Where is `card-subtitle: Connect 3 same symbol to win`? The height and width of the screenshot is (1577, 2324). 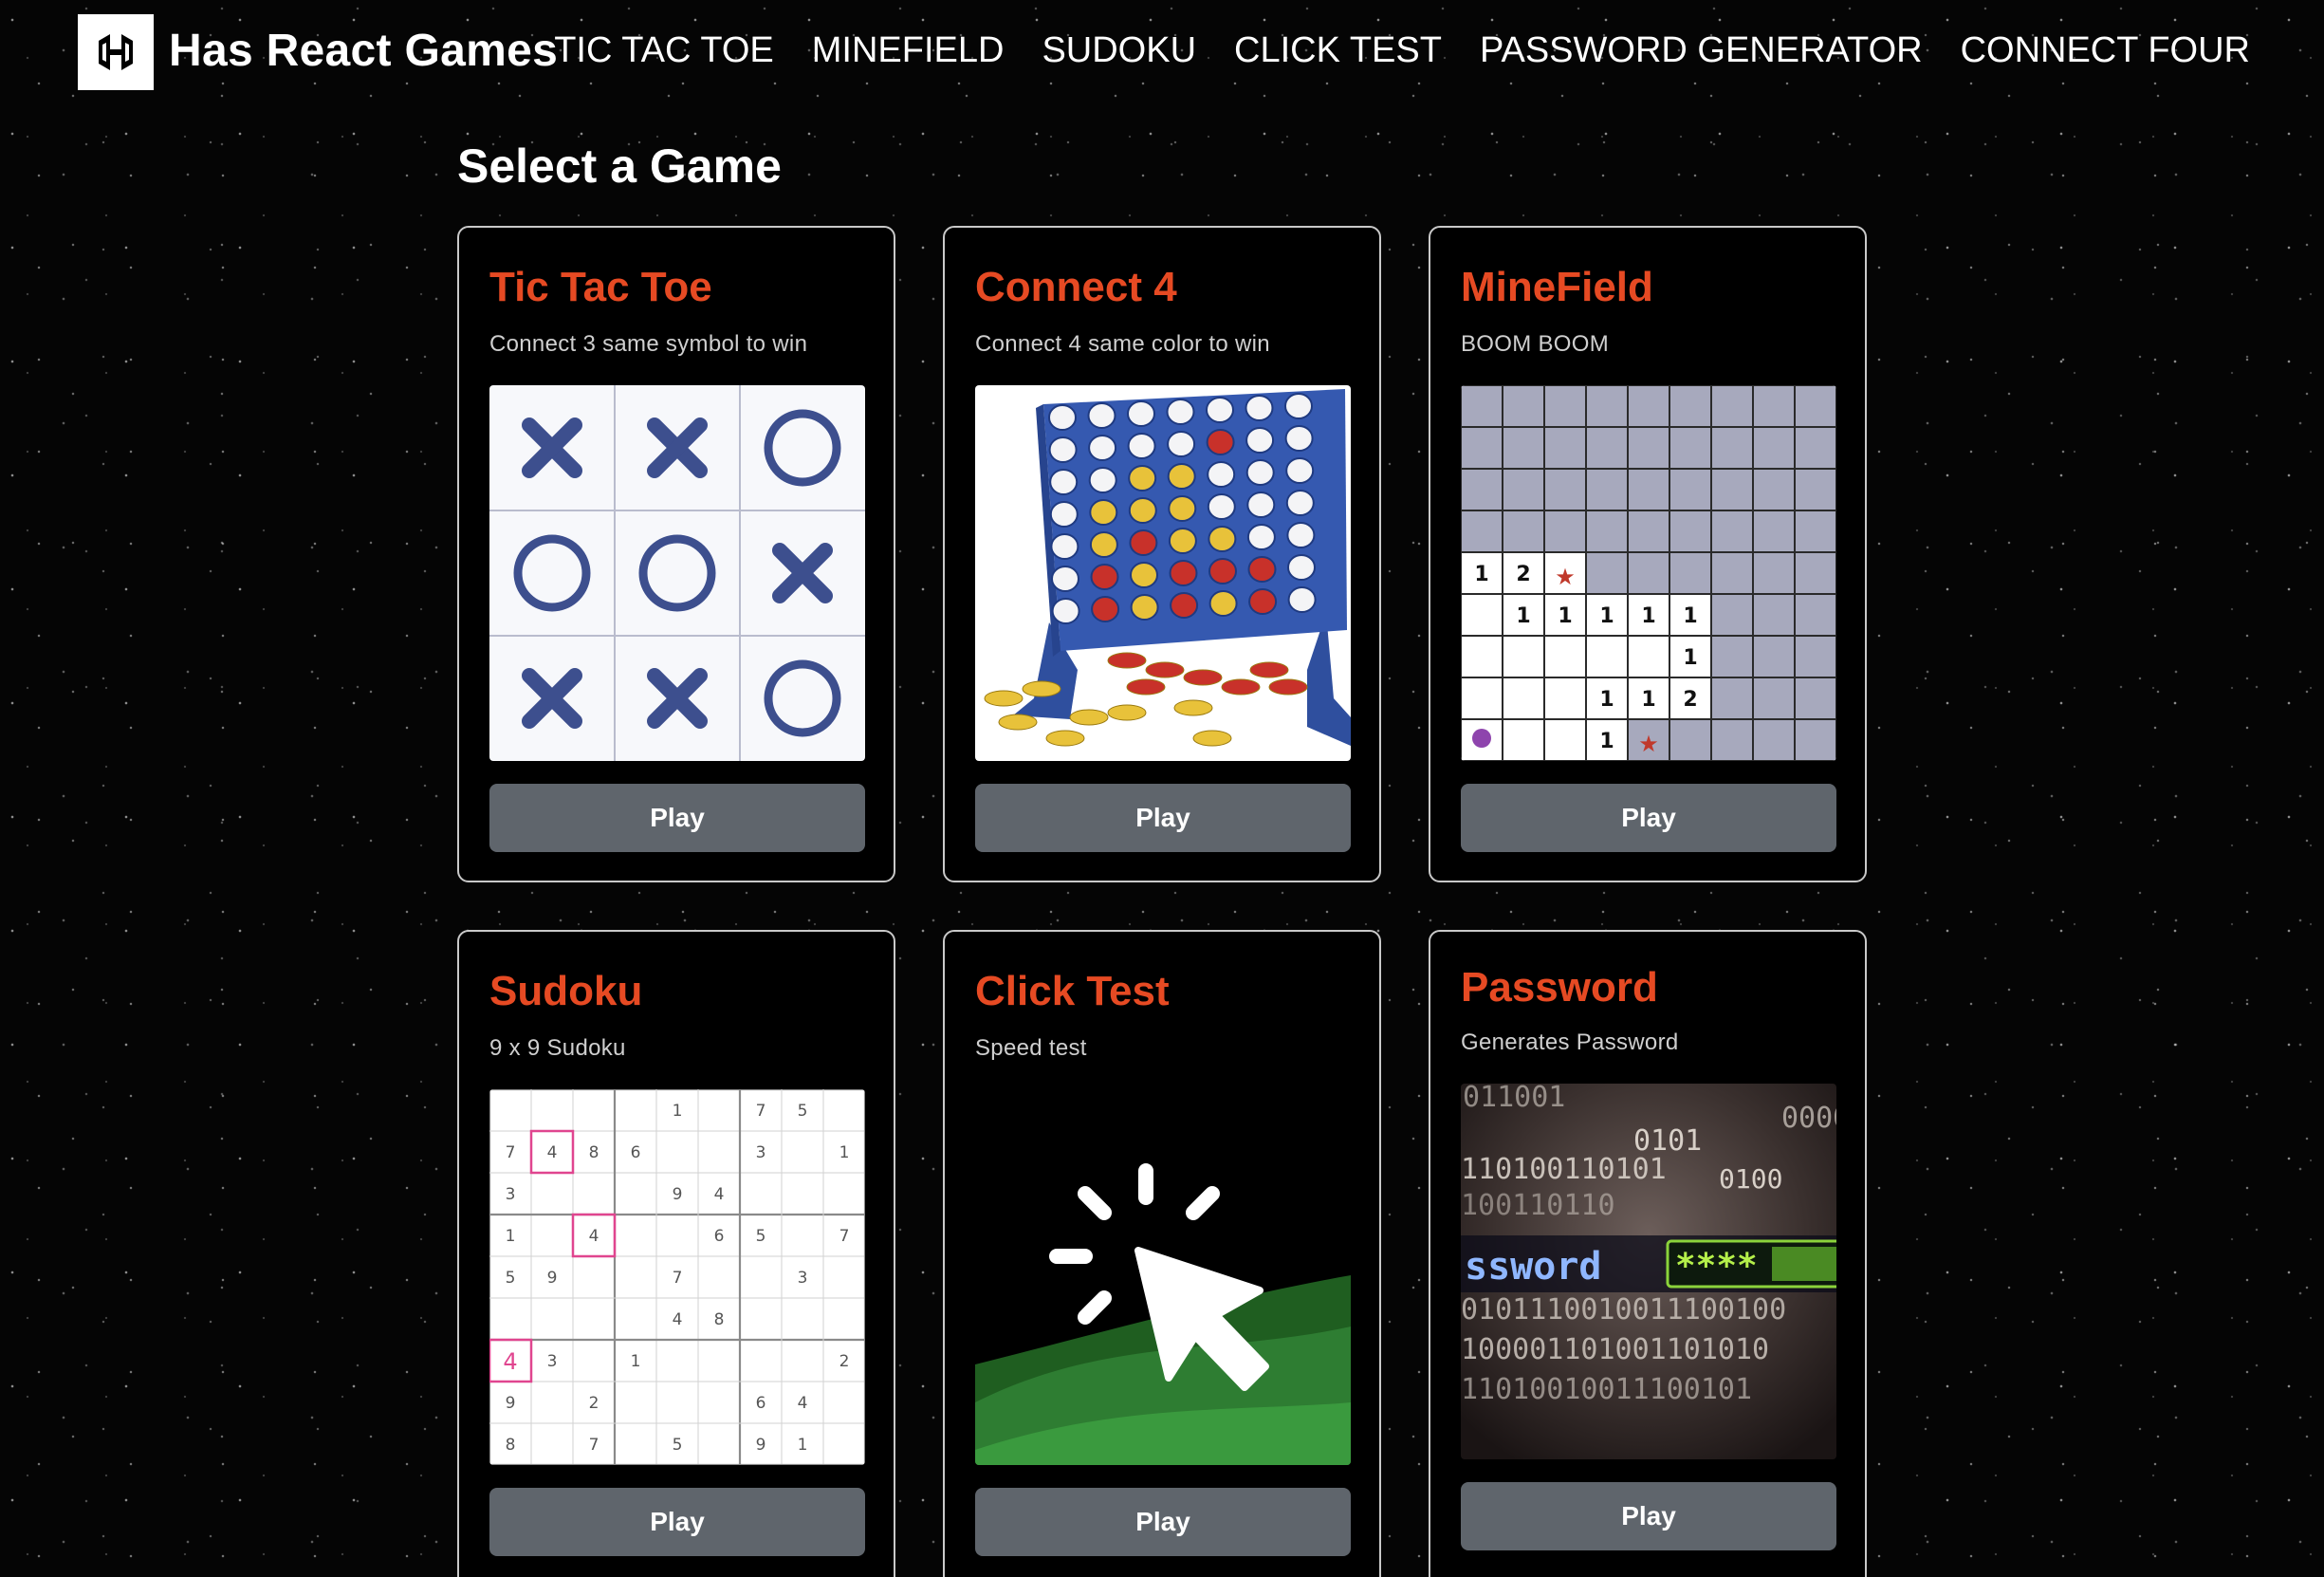 card-subtitle: Connect 3 same symbol to win is located at coordinates (648, 344).